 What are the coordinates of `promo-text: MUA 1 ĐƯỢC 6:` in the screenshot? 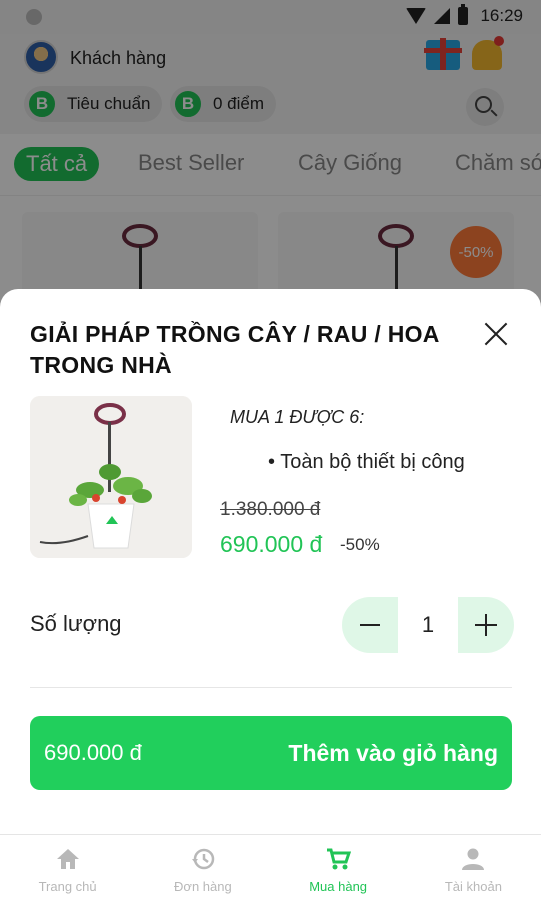 It's located at (297, 417).